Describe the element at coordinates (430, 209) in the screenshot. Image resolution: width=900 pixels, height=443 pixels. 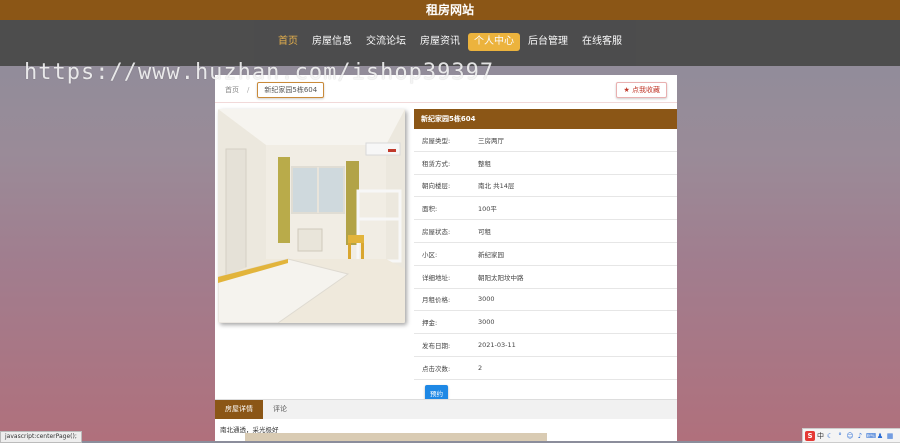
I see `field-label: 面积:` at that location.